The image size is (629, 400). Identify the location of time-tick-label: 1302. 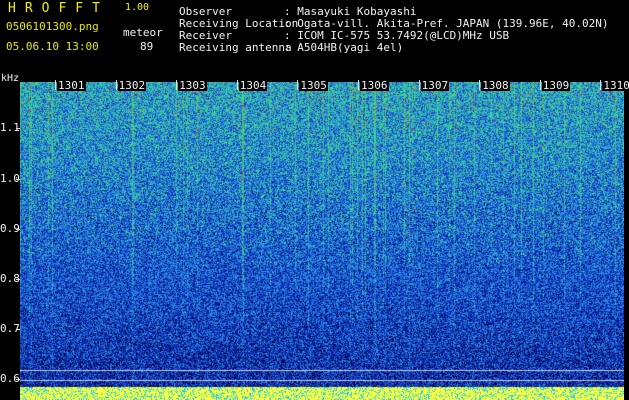
(132, 85).